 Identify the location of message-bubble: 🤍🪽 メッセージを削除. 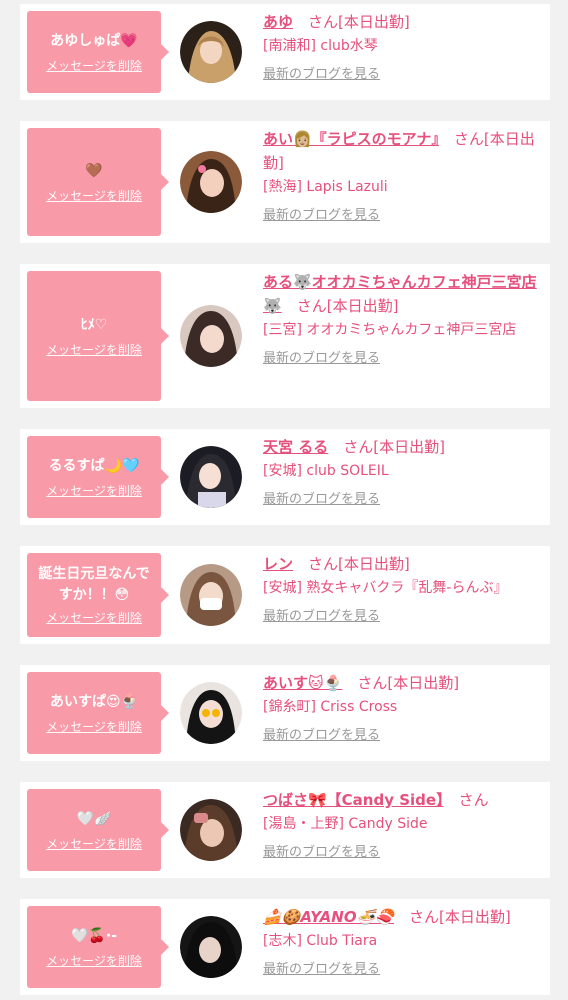
(98, 830).